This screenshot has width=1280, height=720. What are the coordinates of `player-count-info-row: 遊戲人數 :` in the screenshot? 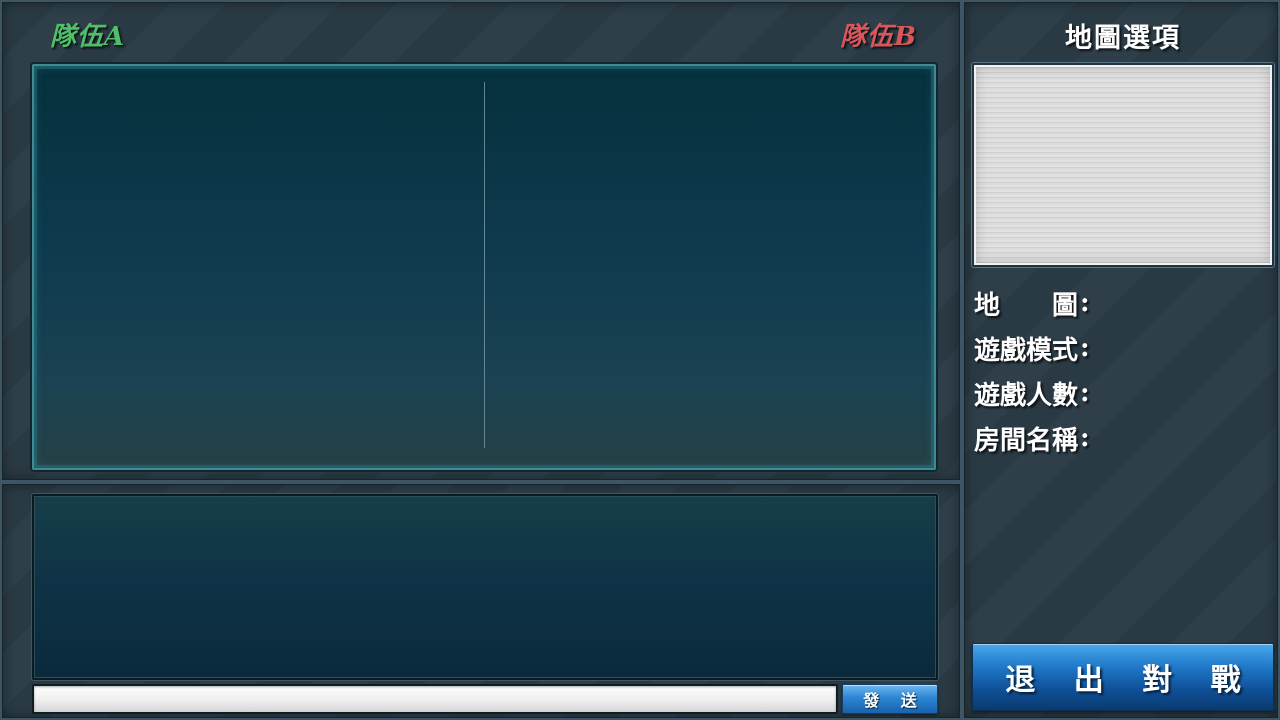 It's located at (1036, 393).